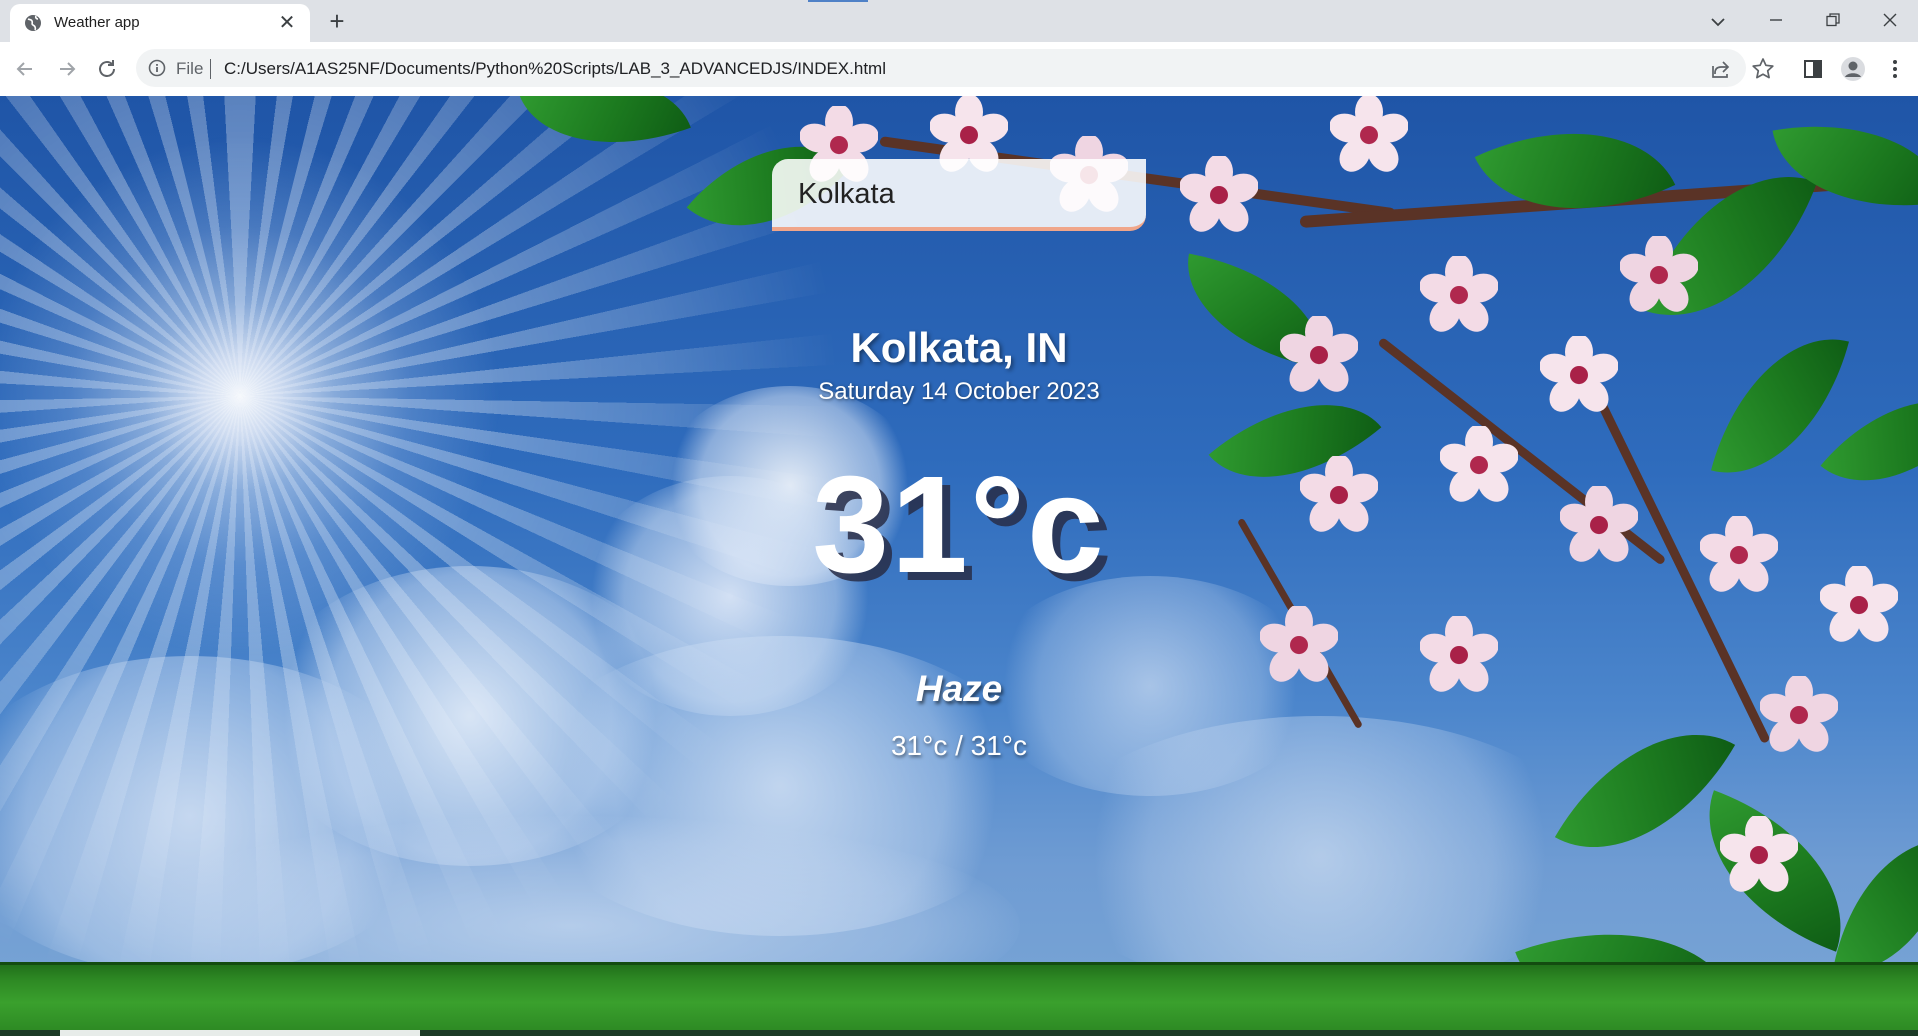 This screenshot has width=1918, height=1036. I want to click on side-panel-icon, so click(1813, 69).